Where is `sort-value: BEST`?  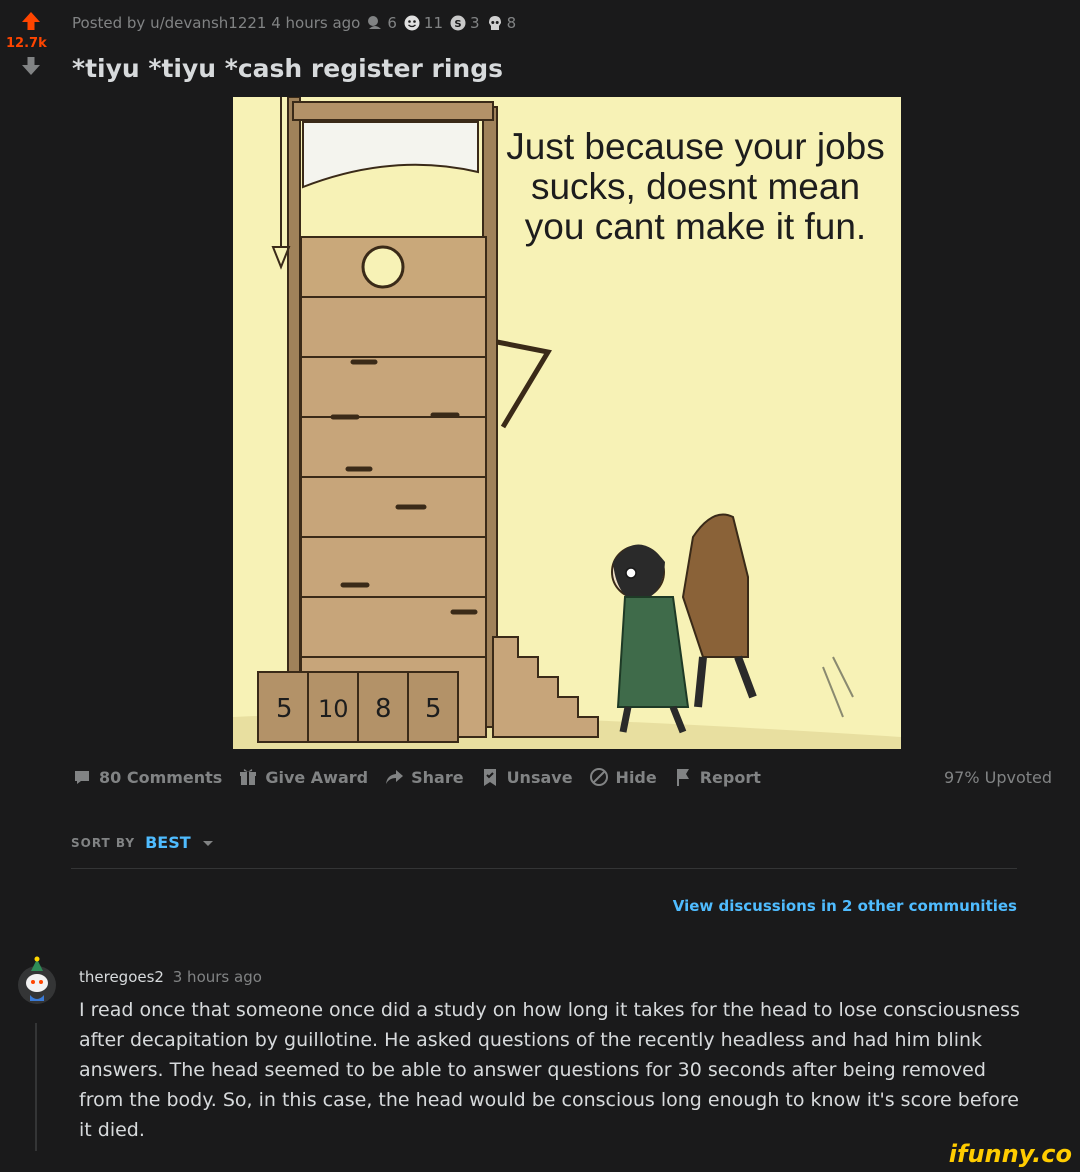 sort-value: BEST is located at coordinates (168, 842).